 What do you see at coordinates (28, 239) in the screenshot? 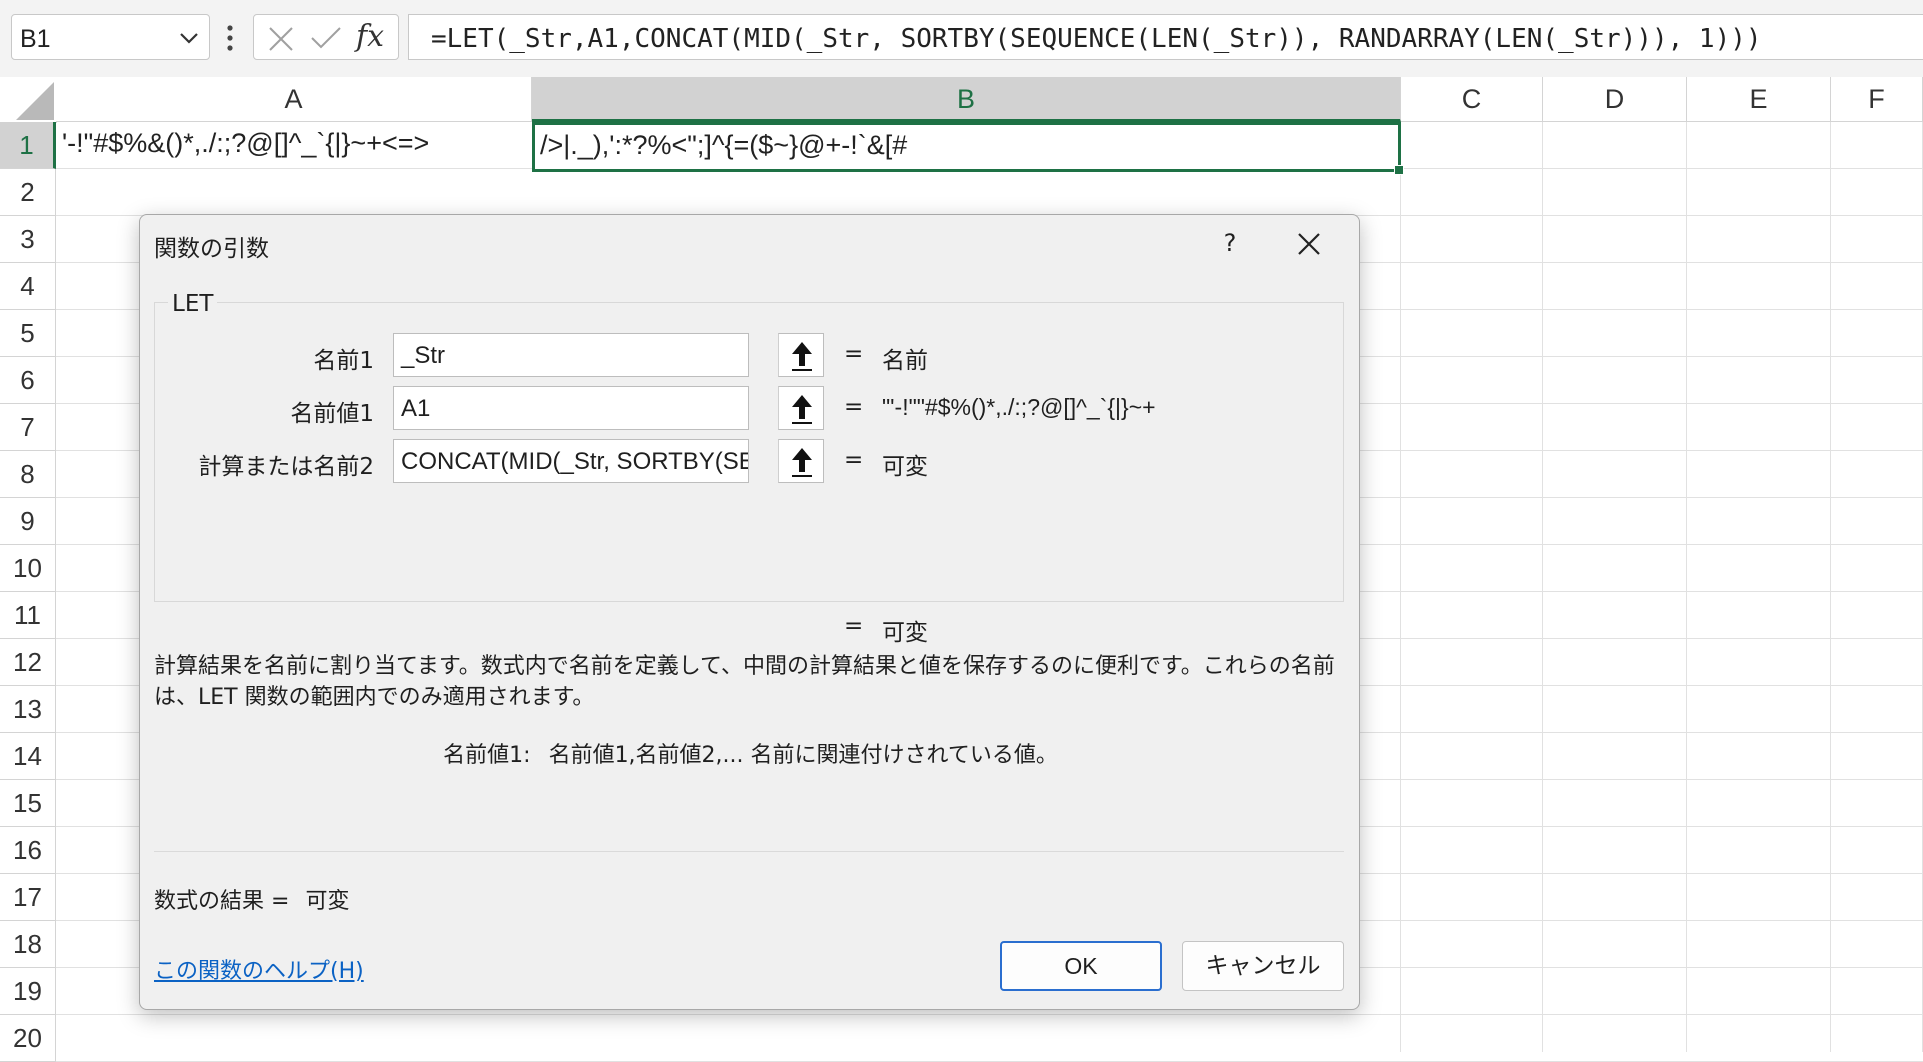
I see `row-header-3: 3` at bounding box center [28, 239].